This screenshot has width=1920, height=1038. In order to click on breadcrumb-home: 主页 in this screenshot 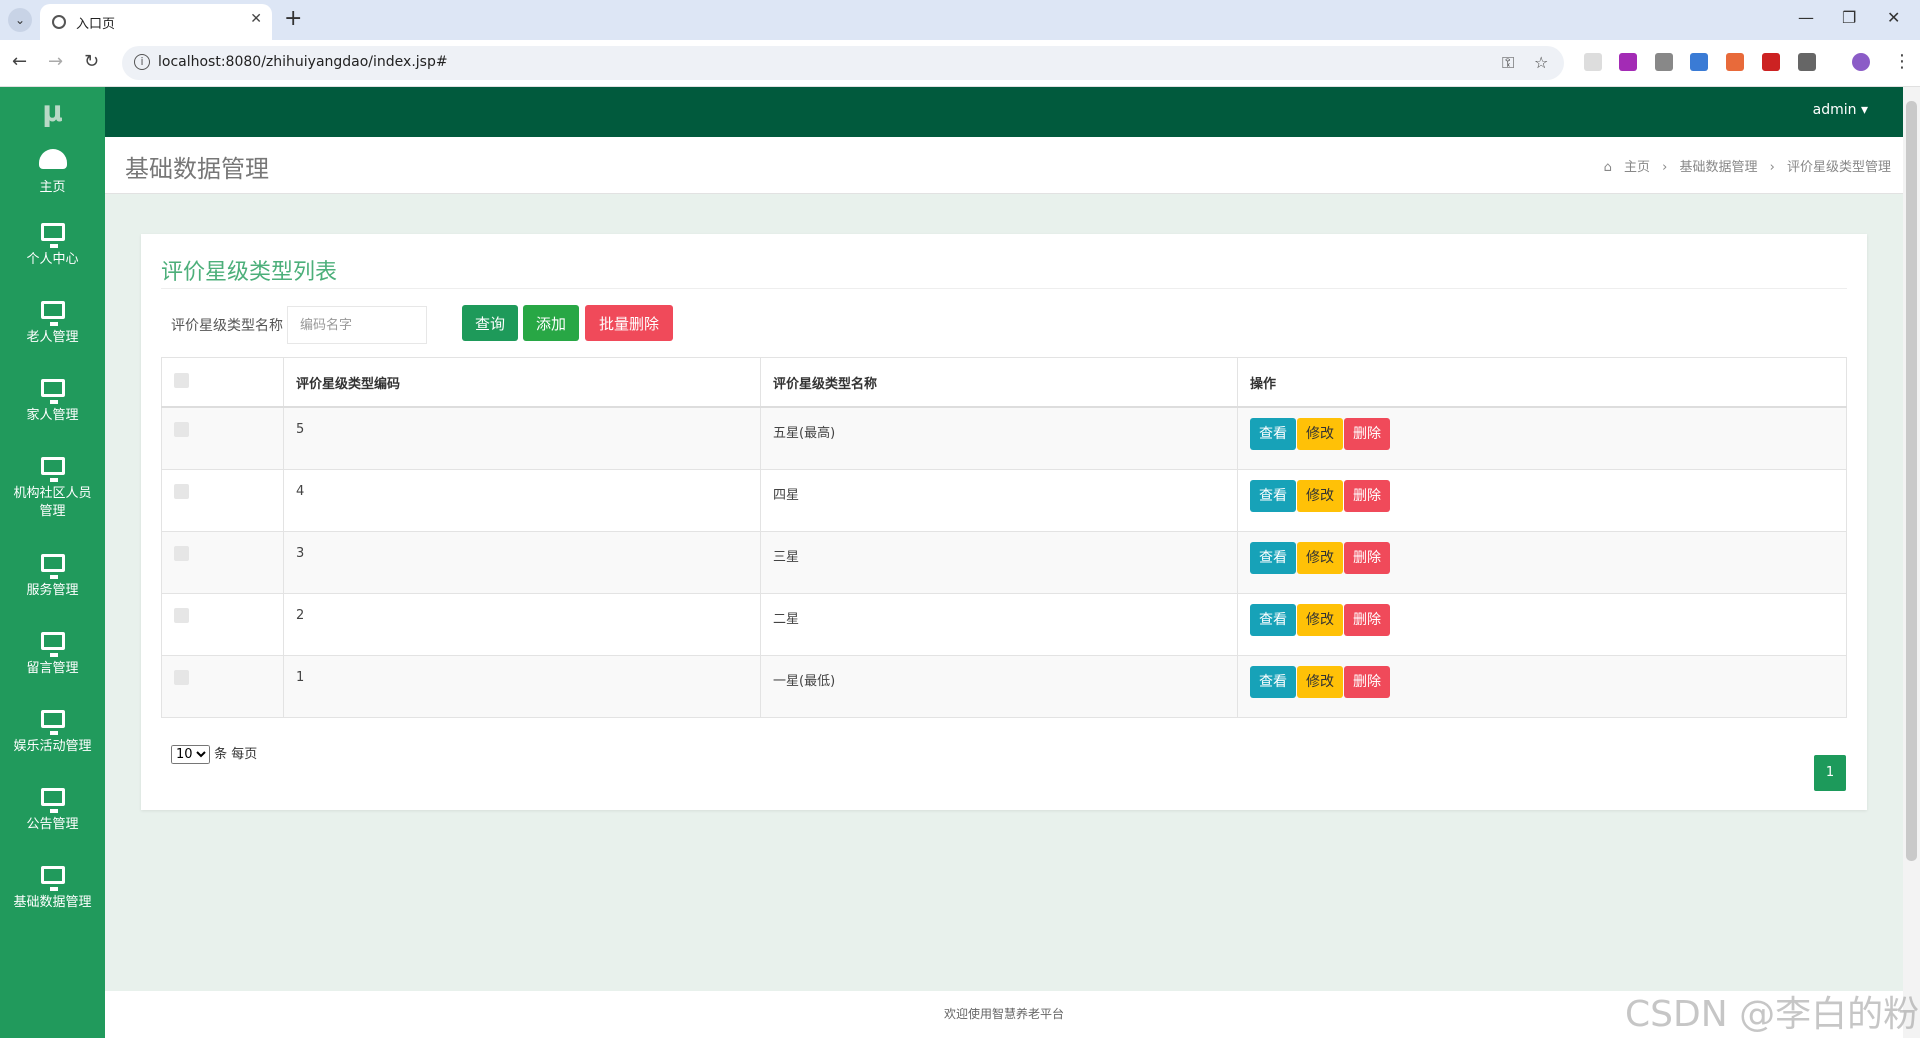, I will do `click(1637, 167)`.